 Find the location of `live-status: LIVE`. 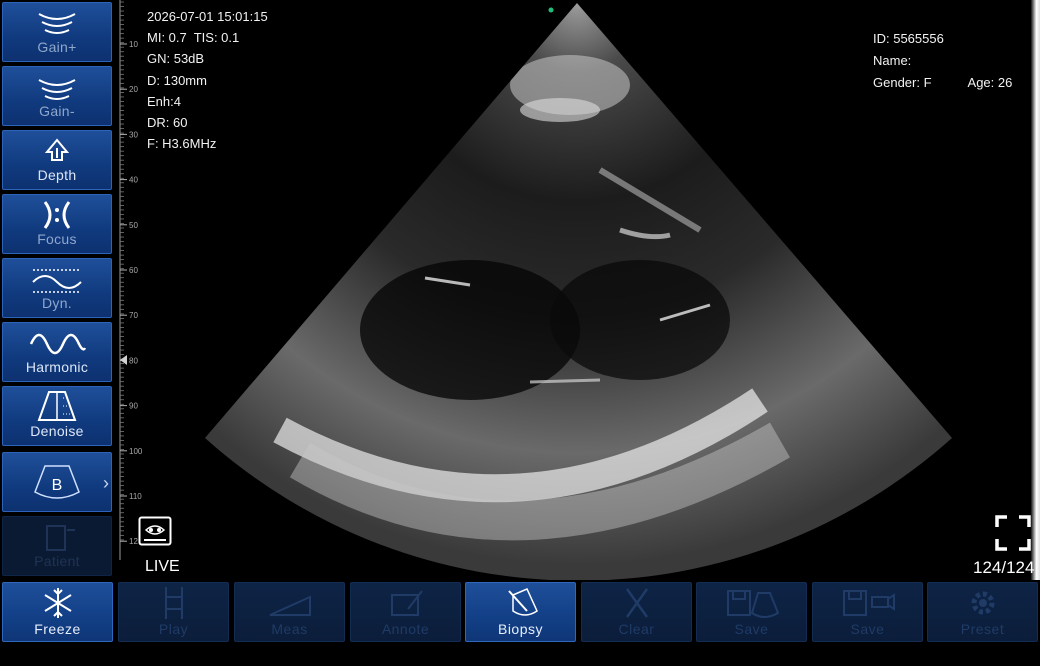

live-status: LIVE is located at coordinates (162, 566).